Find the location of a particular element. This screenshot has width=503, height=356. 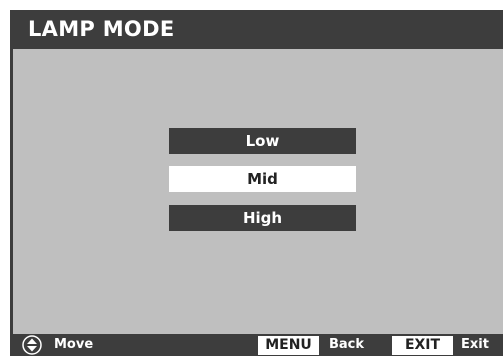

option-low: Low is located at coordinates (262, 141).